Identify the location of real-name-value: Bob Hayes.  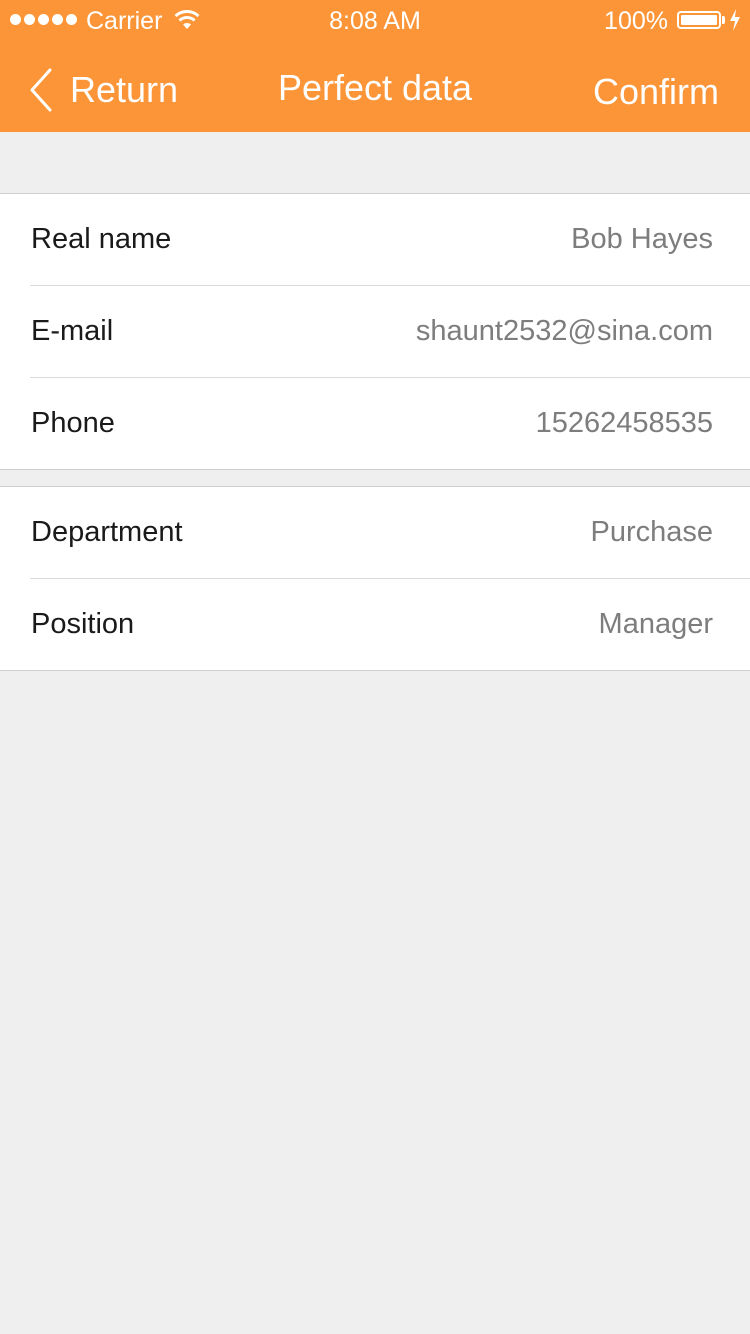
(642, 239).